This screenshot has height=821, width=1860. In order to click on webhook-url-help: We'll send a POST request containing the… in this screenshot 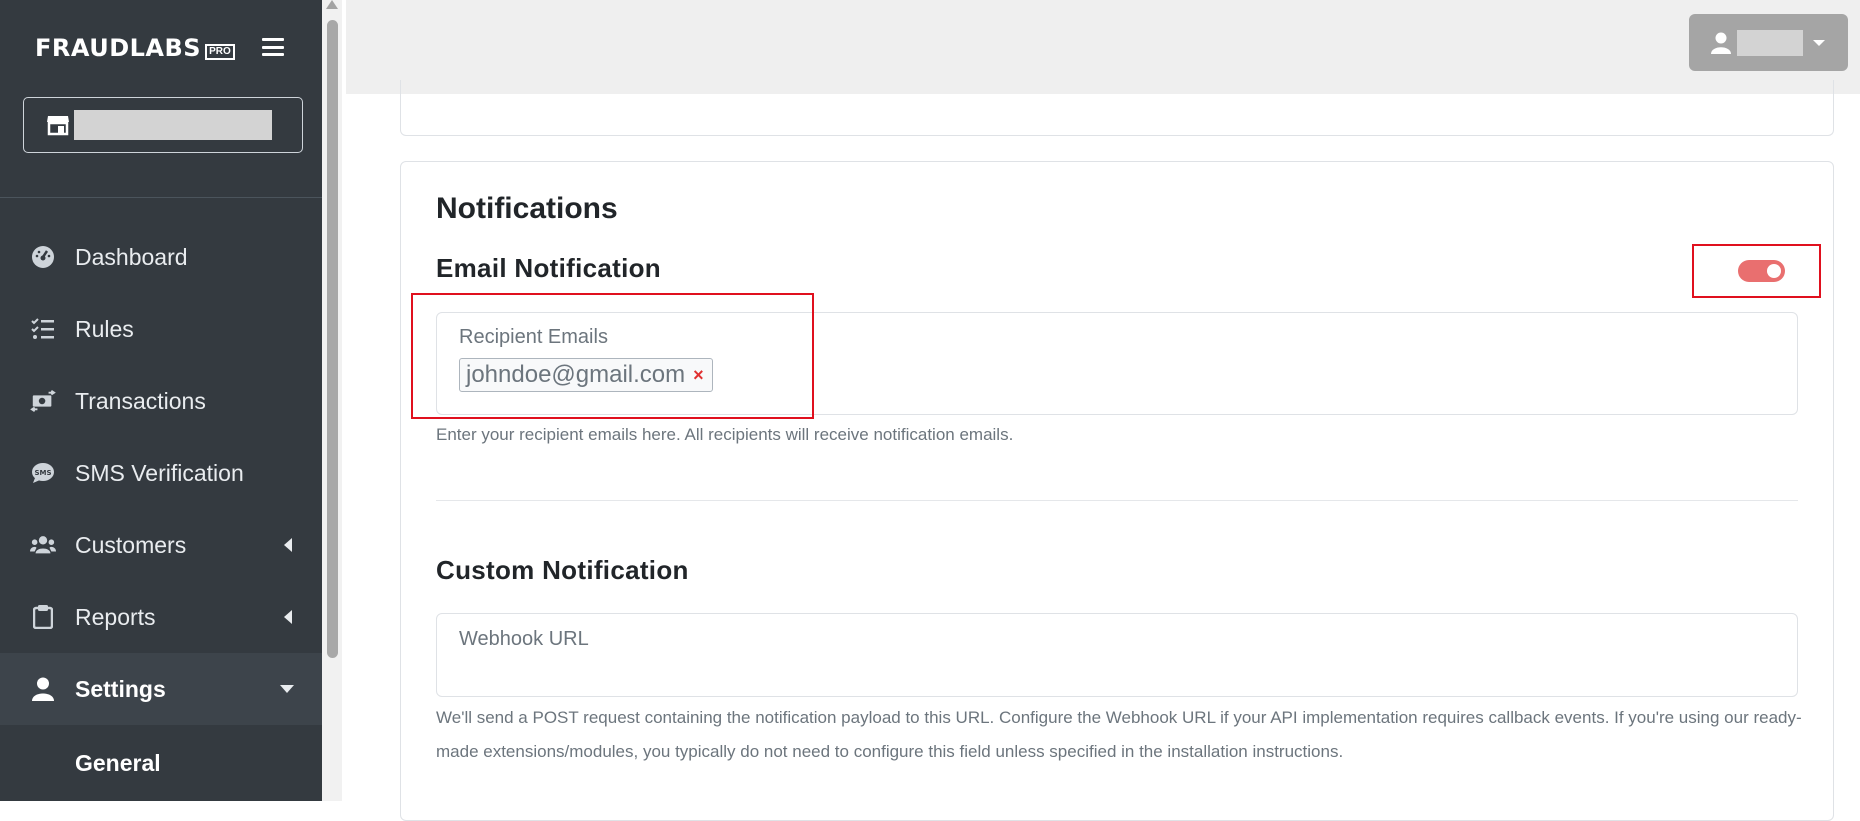, I will do `click(1119, 734)`.